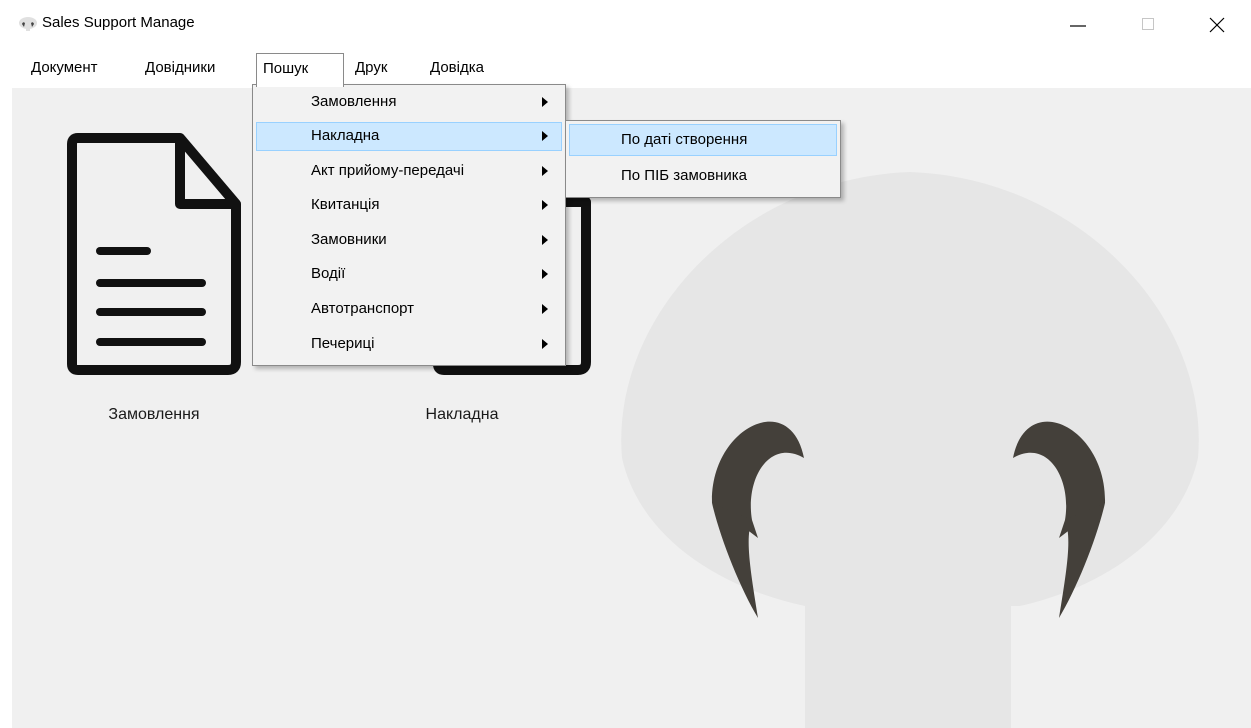  I want to click on orders-tile-label: Замовлення, so click(154, 414).